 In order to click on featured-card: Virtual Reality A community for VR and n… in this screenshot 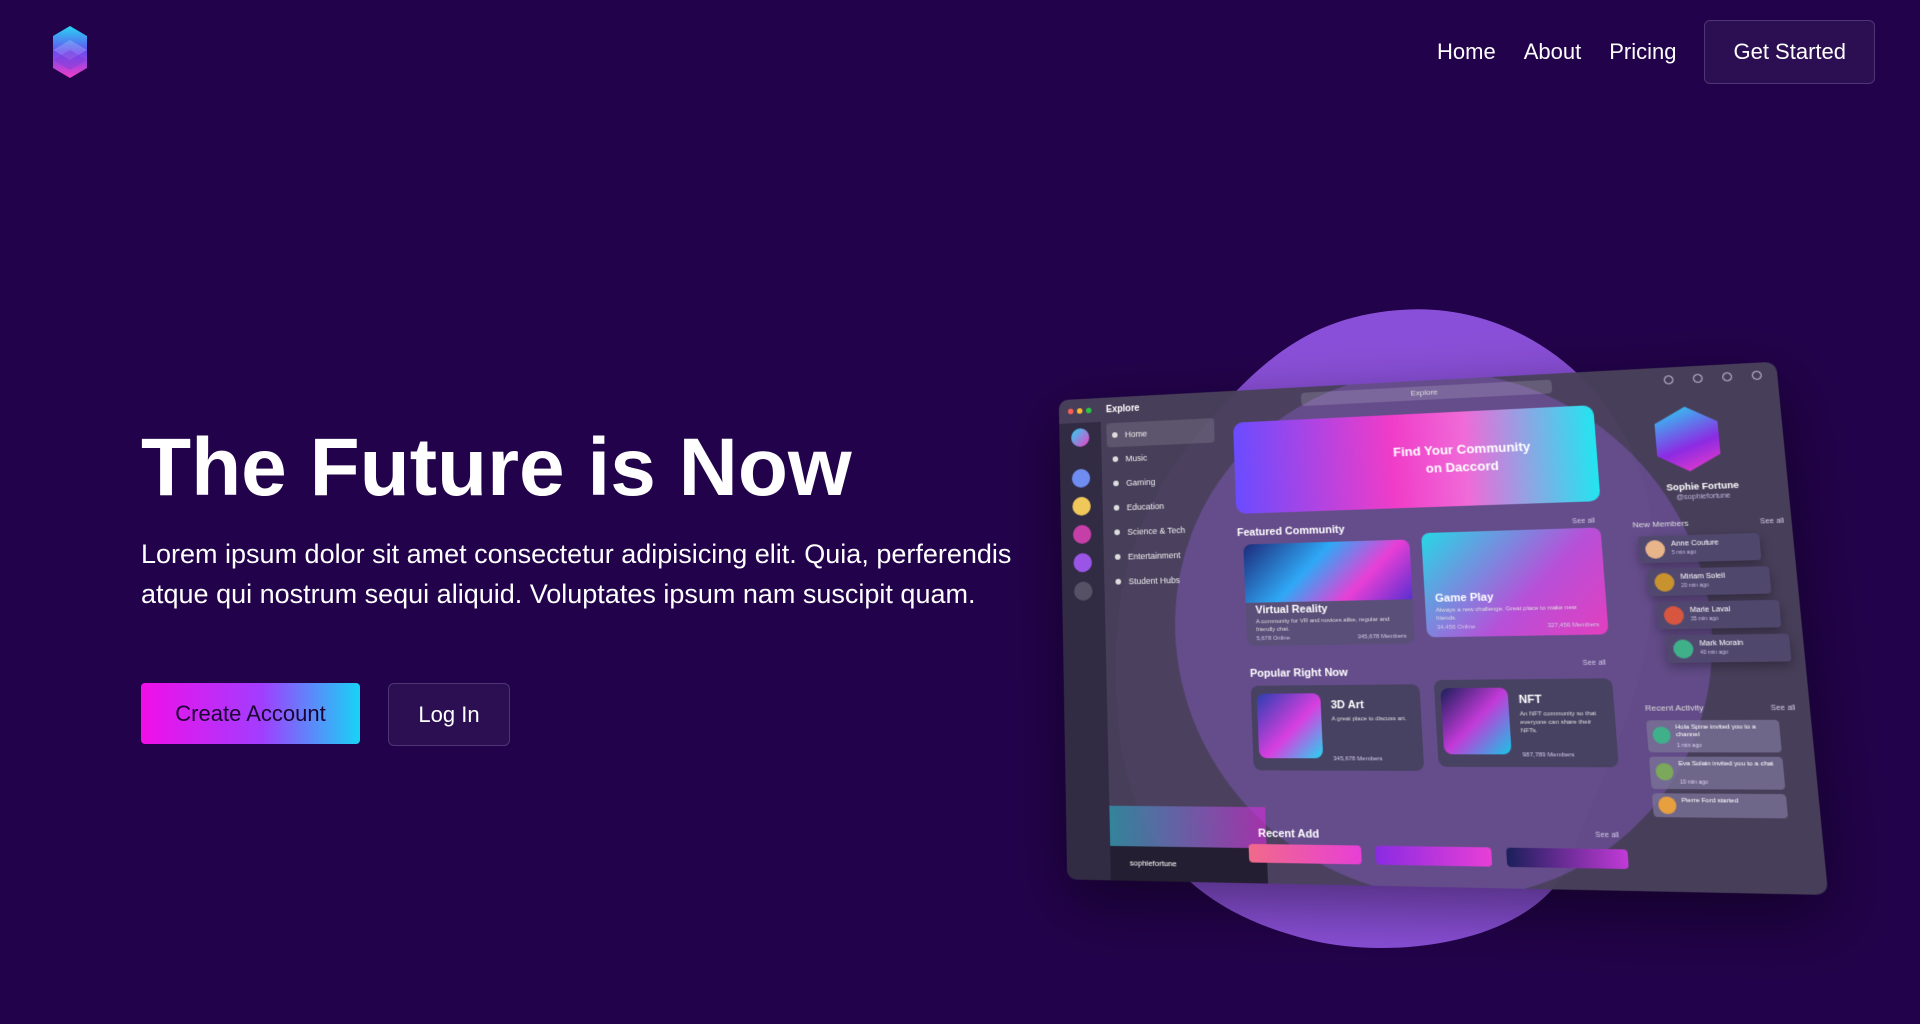, I will do `click(1329, 593)`.